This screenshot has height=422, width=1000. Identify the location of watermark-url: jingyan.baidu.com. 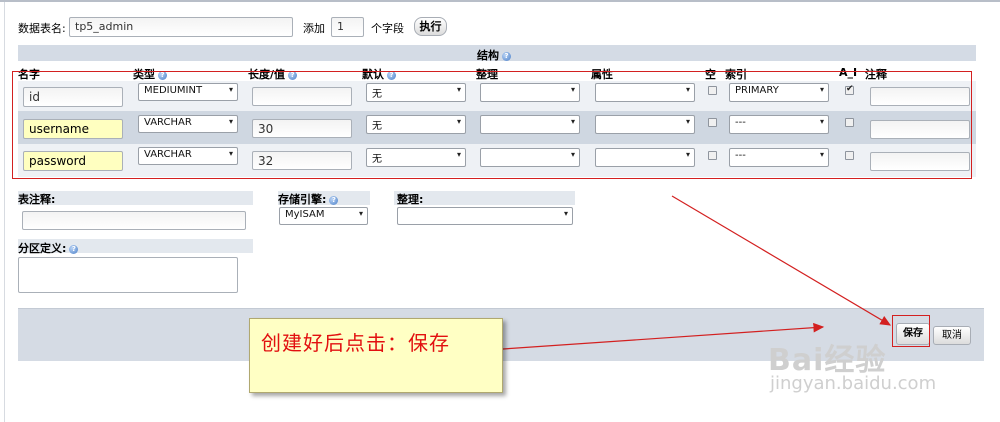
(853, 383).